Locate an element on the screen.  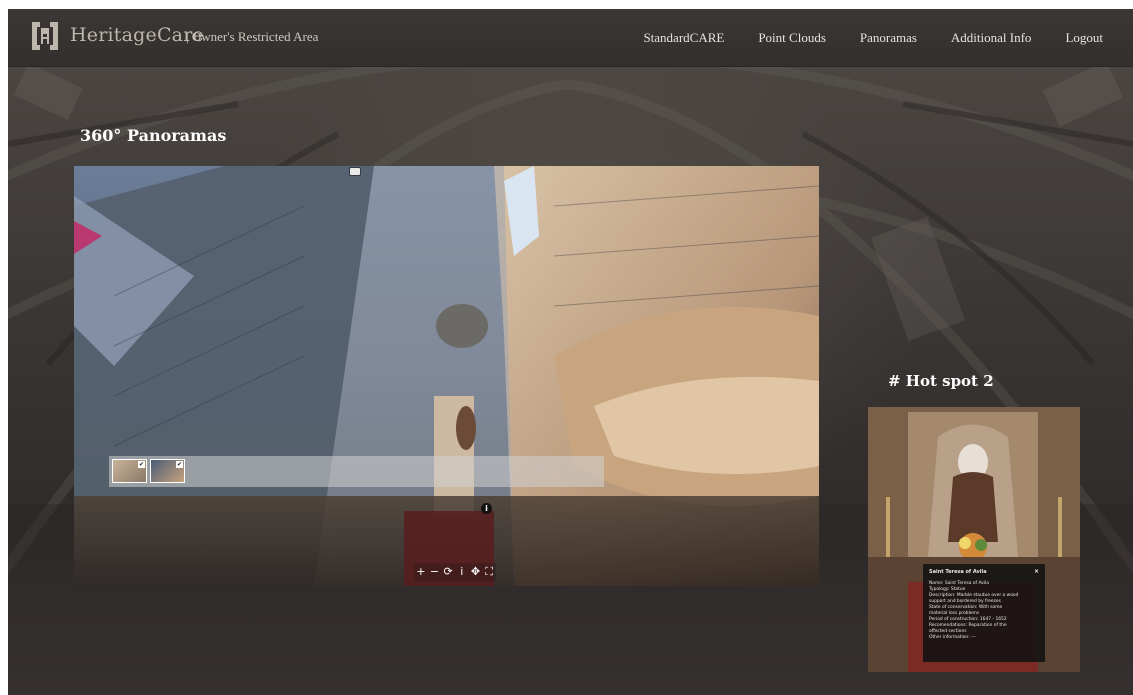
fullscreen-icon: ⛶ is located at coordinates (489, 572).